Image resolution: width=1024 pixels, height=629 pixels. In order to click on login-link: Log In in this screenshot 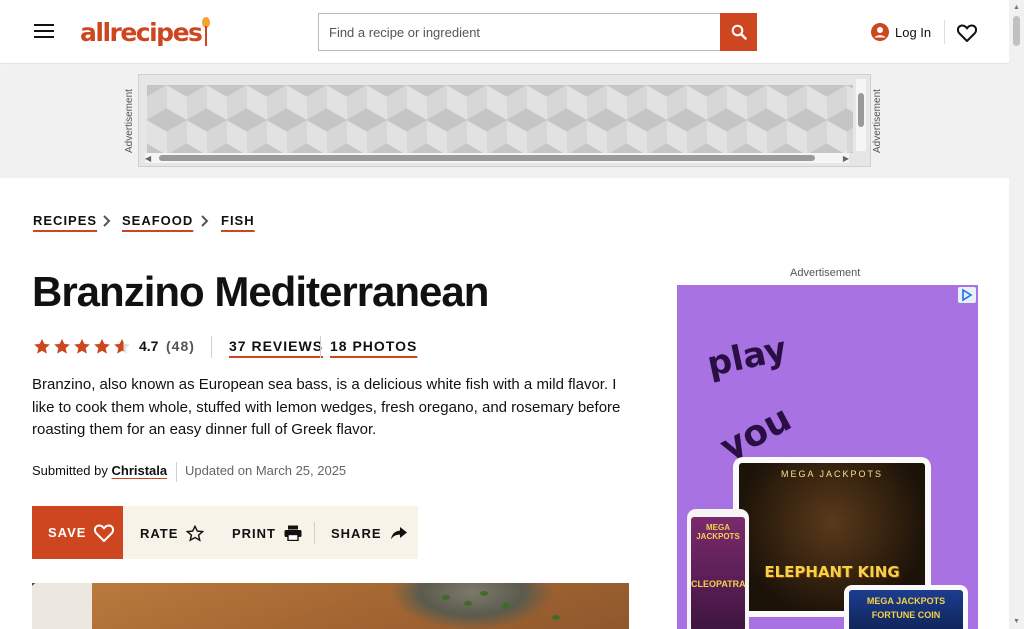, I will do `click(901, 32)`.